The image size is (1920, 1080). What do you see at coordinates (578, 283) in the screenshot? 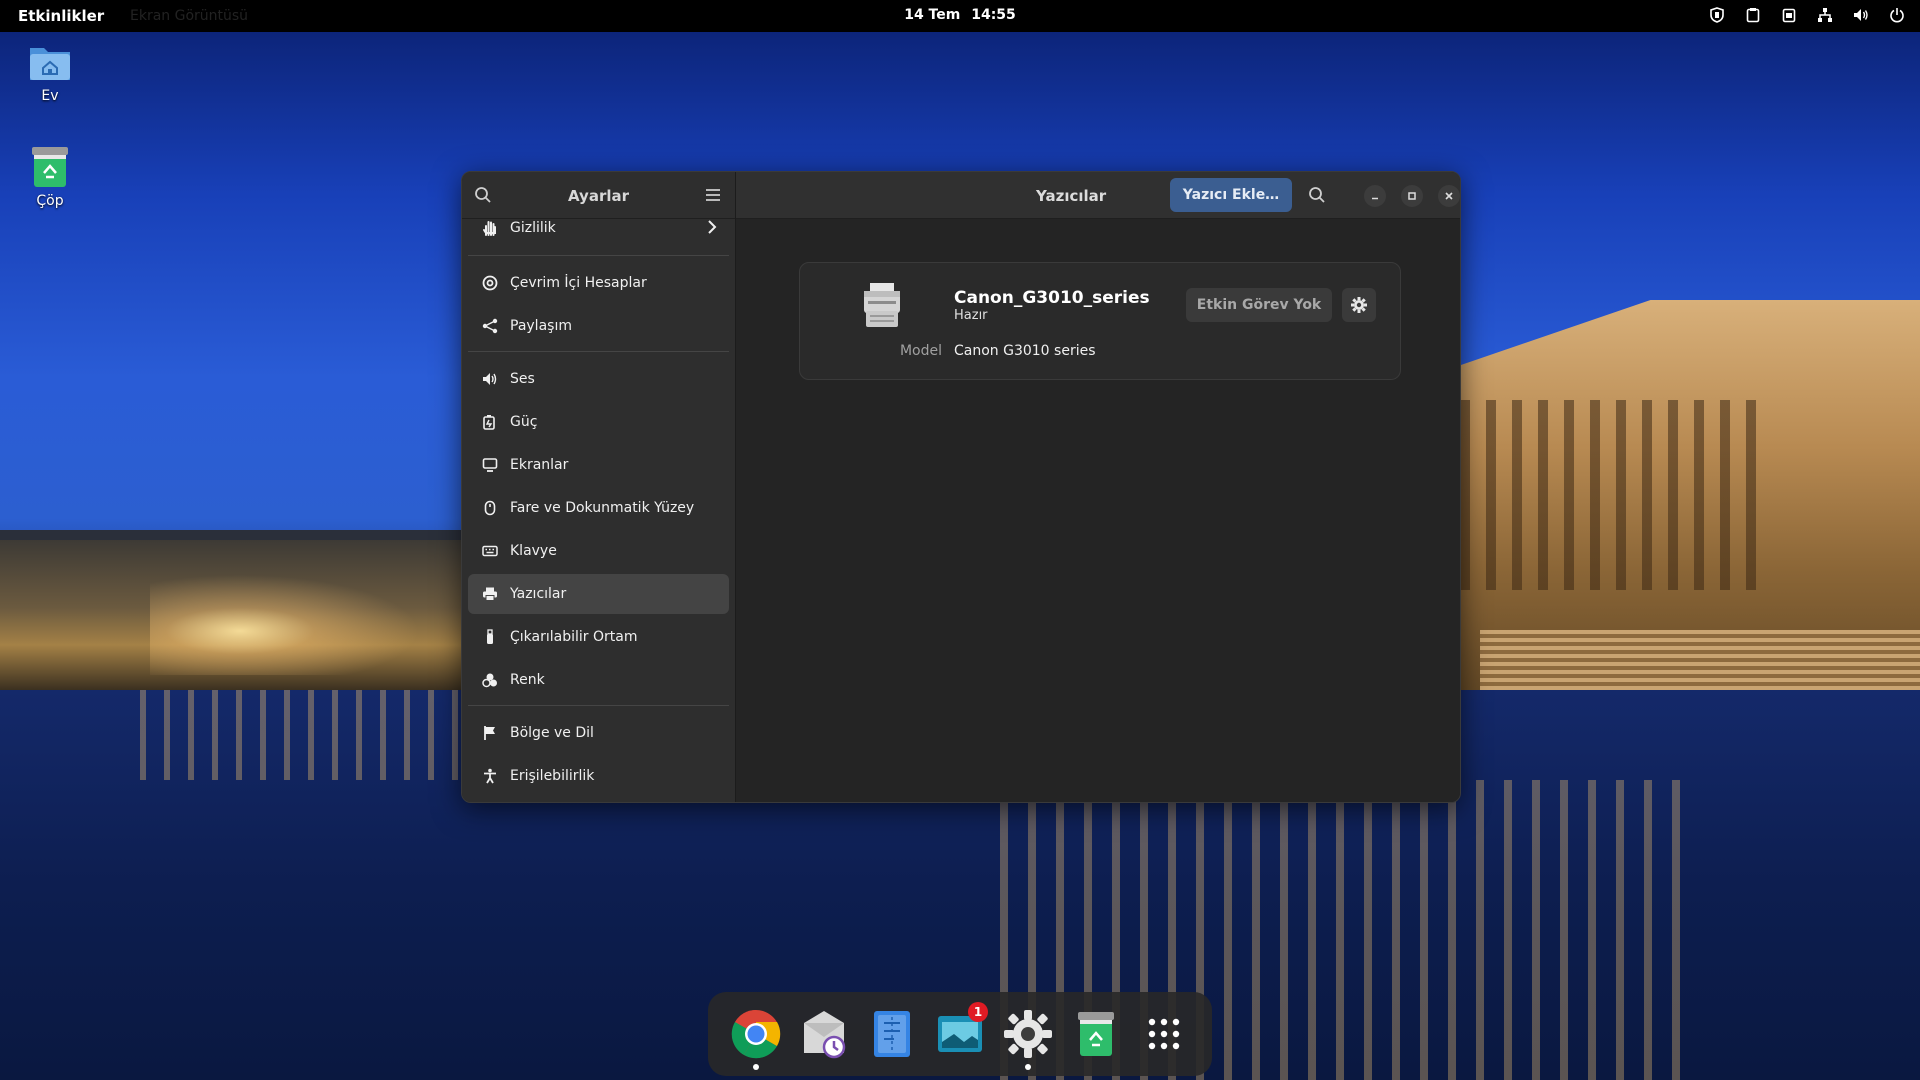
I see `sidebar-item-label: Çevrim İçi Hesaplar` at bounding box center [578, 283].